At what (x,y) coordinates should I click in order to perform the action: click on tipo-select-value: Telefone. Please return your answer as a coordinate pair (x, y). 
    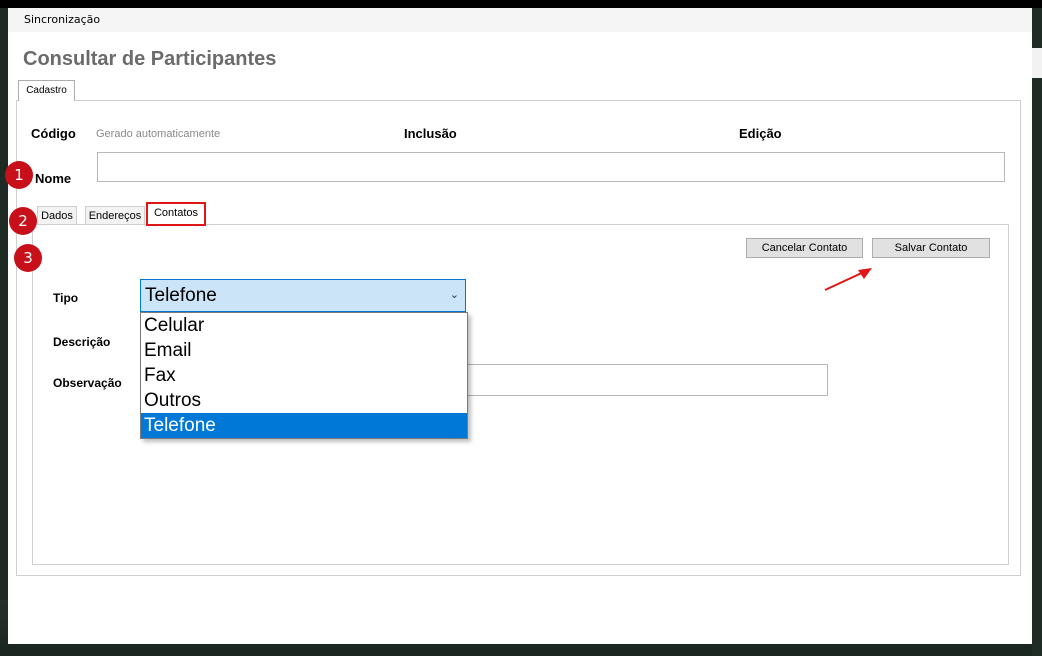
    Looking at the image, I should click on (181, 295).